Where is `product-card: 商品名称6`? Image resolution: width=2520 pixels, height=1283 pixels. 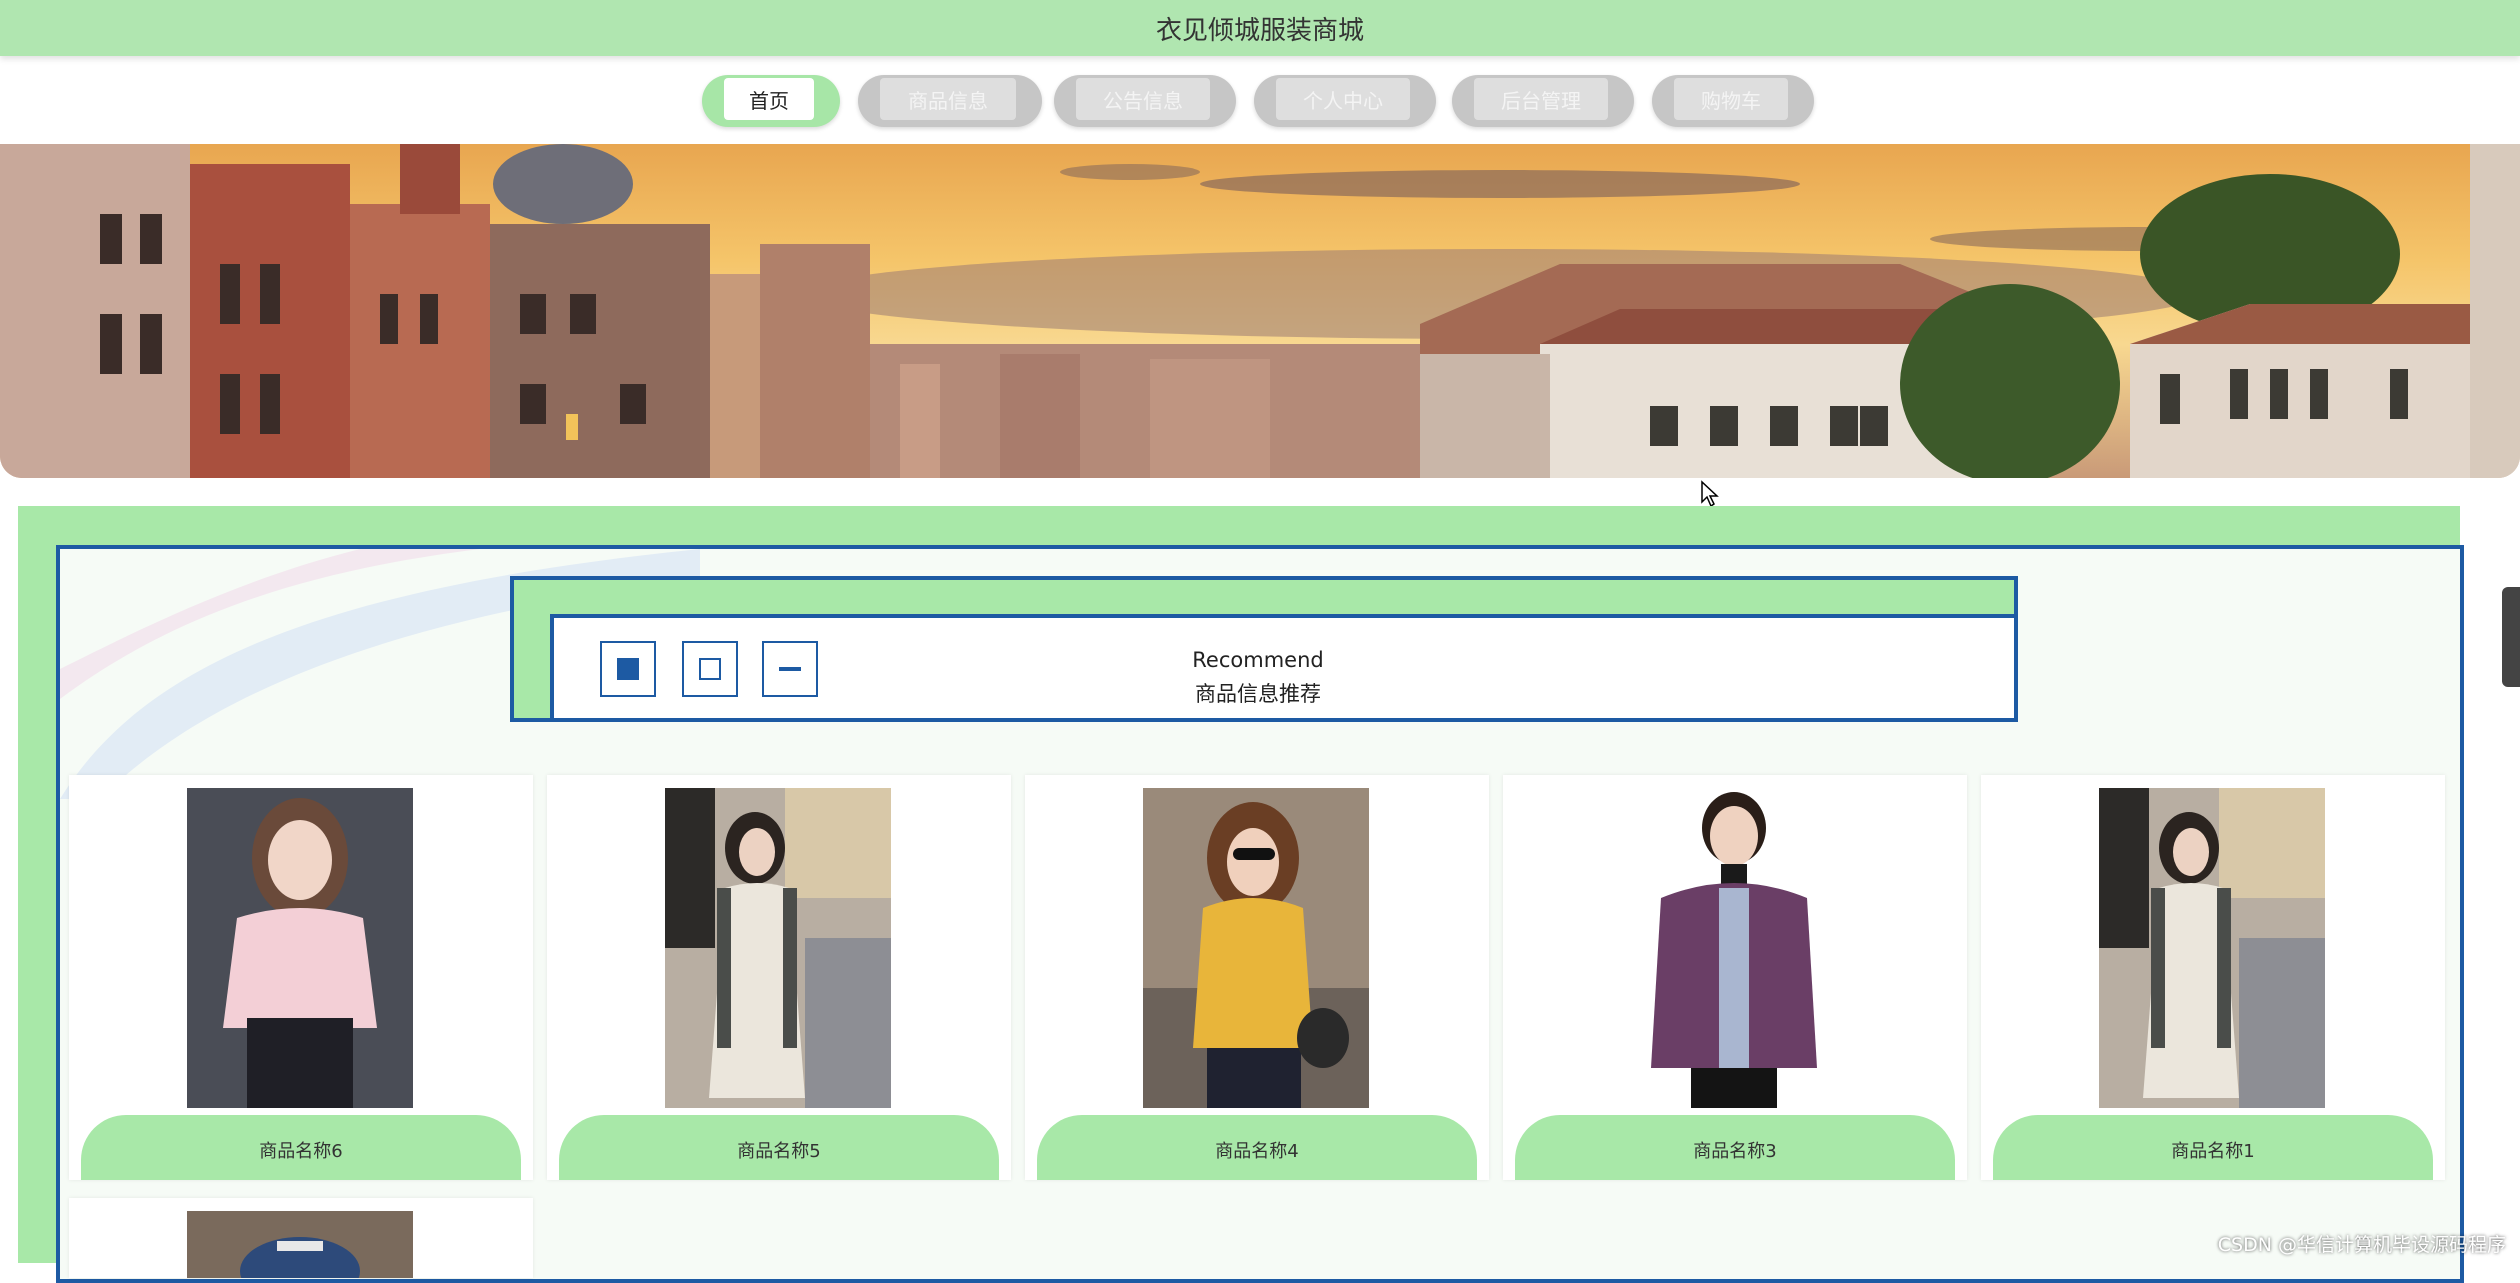 product-card: 商品名称6 is located at coordinates (301, 977).